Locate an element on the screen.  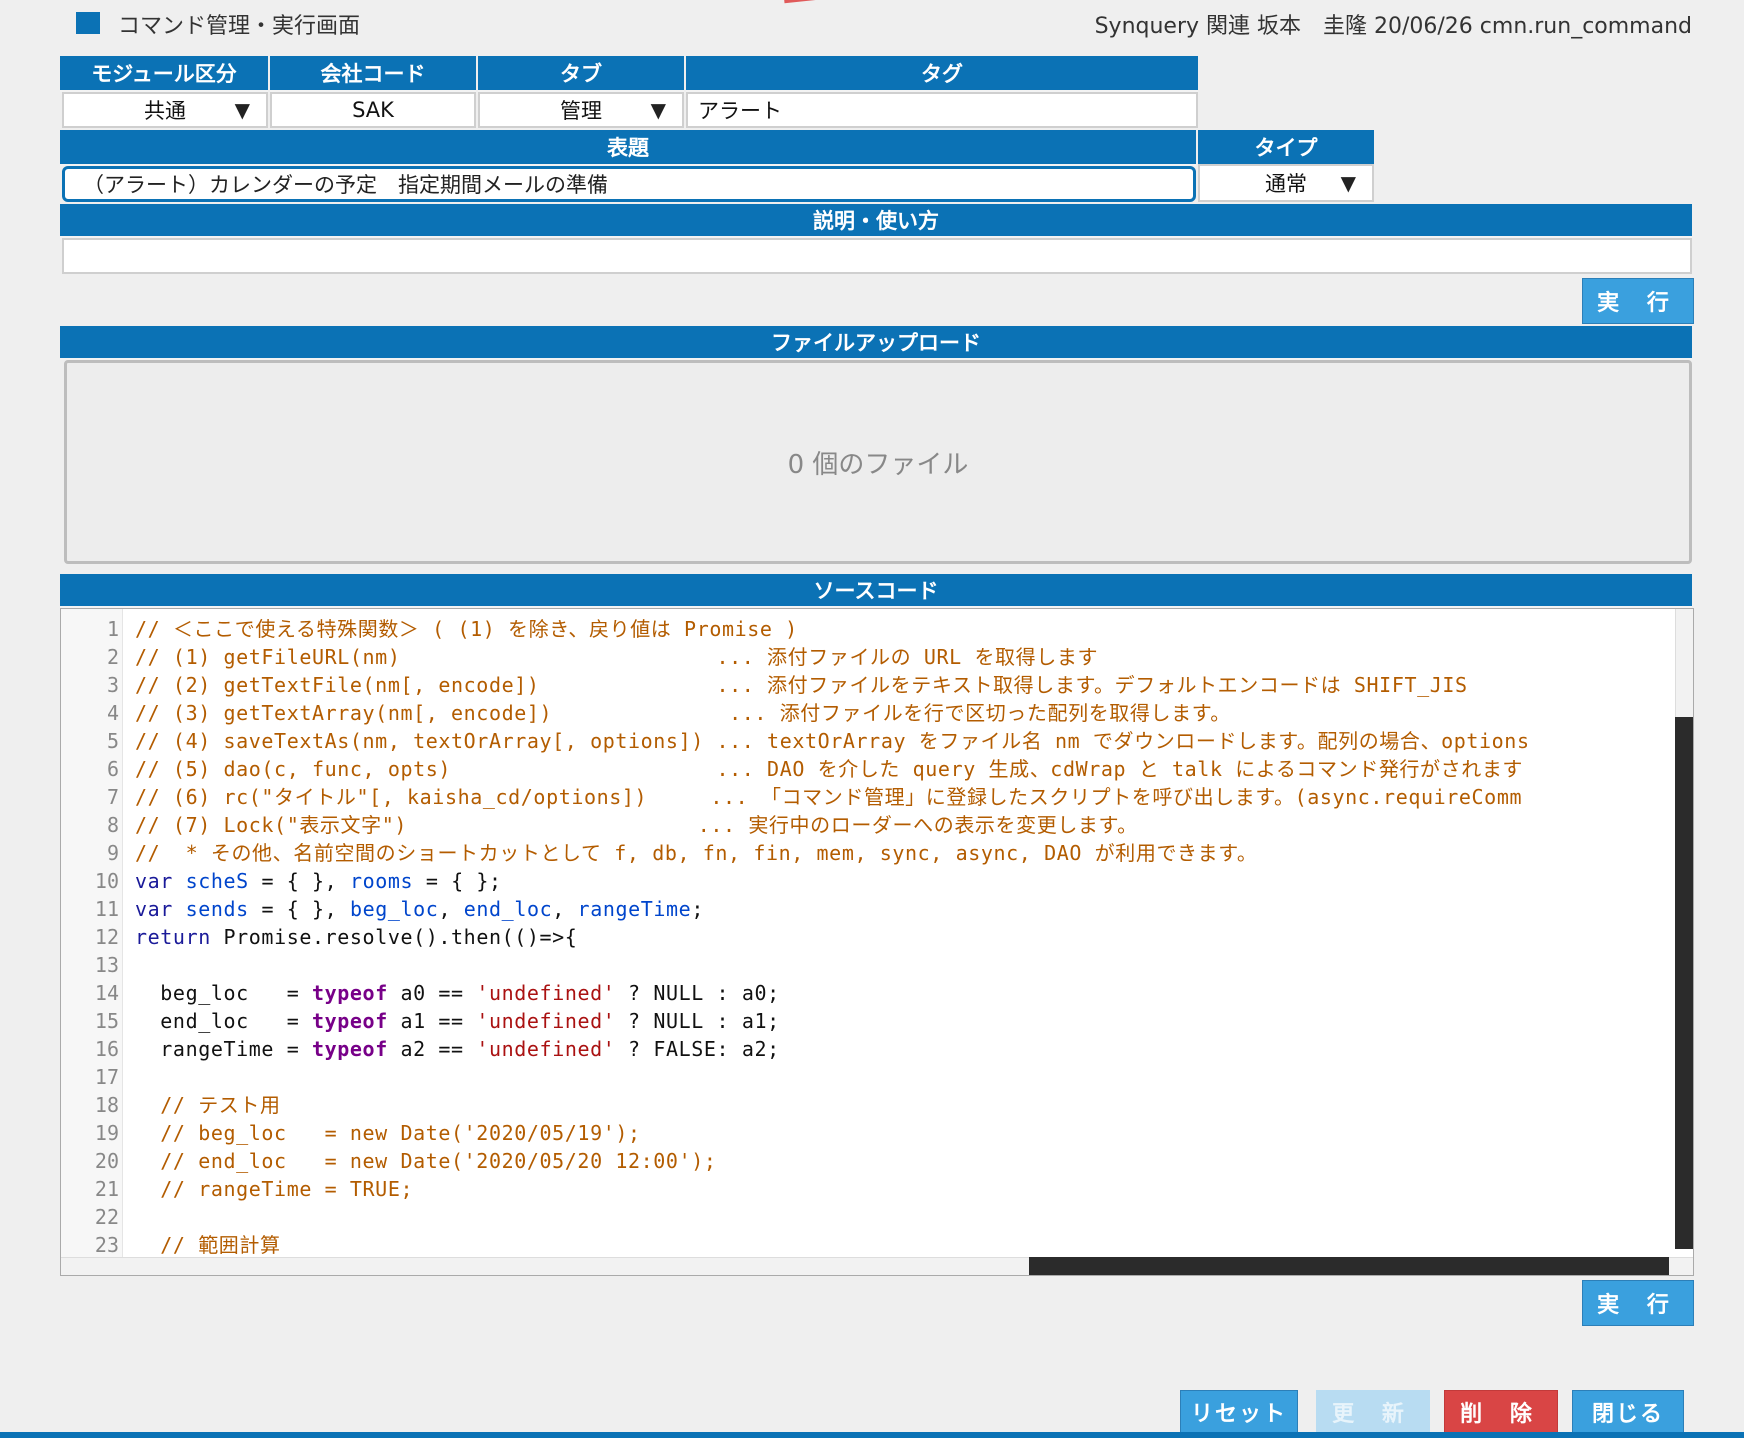
line-number: 21 is located at coordinates (106, 1189).